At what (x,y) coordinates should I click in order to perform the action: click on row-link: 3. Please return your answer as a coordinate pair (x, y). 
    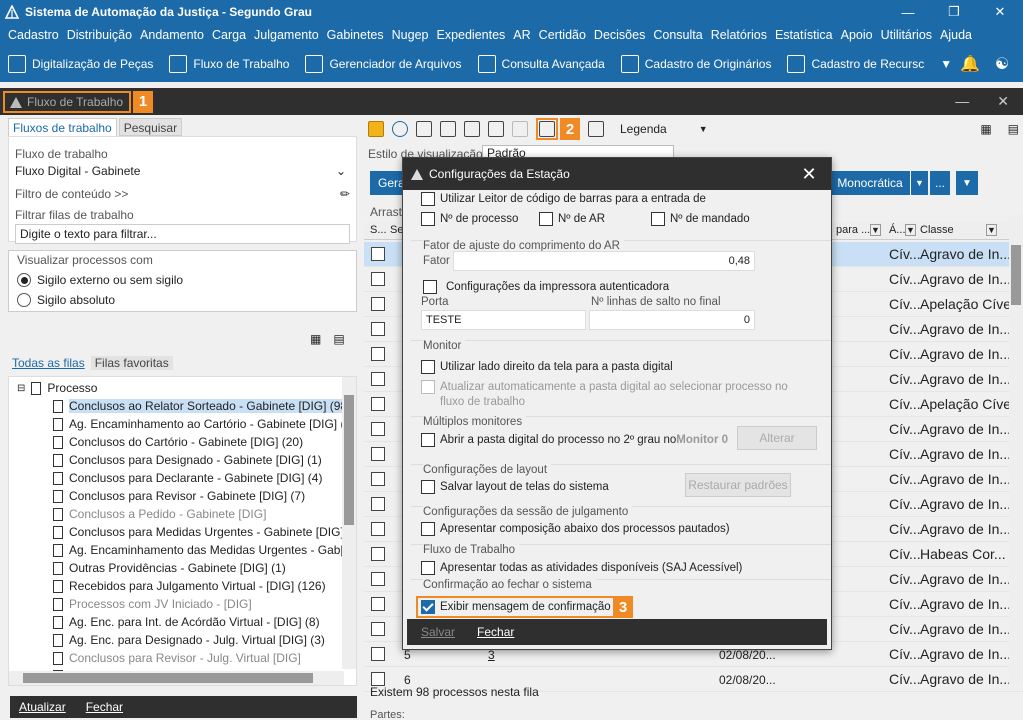
    Looking at the image, I should click on (491, 655).